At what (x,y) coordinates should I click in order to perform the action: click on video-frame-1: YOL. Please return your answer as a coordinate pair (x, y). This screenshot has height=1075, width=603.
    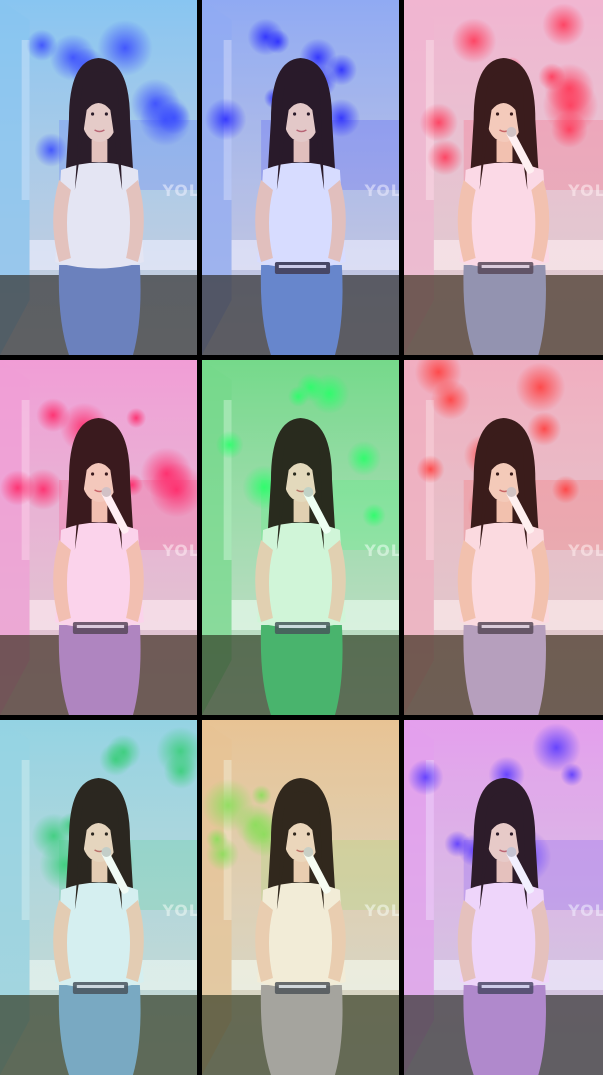
    Looking at the image, I should click on (98, 177).